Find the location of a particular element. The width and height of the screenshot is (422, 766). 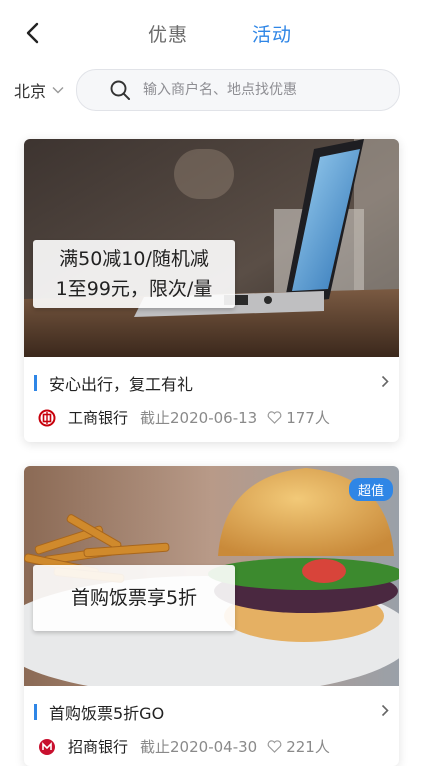

promo-banner: 首购饭票享5折 is located at coordinates (134, 598).